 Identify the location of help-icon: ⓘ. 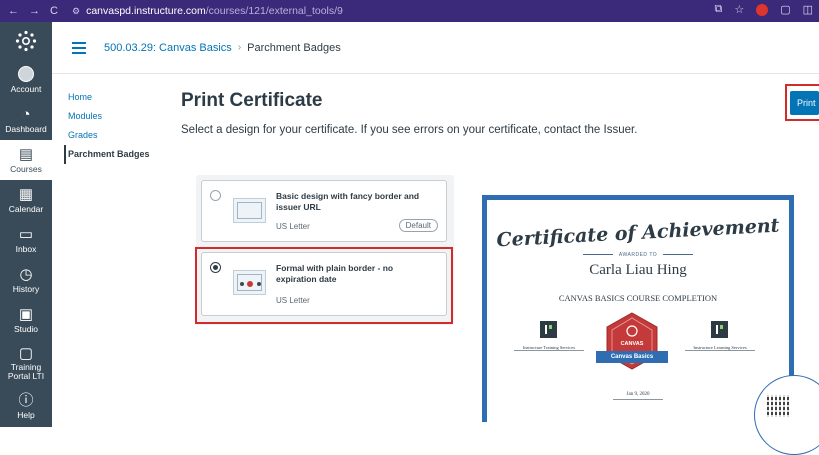
(26, 400).